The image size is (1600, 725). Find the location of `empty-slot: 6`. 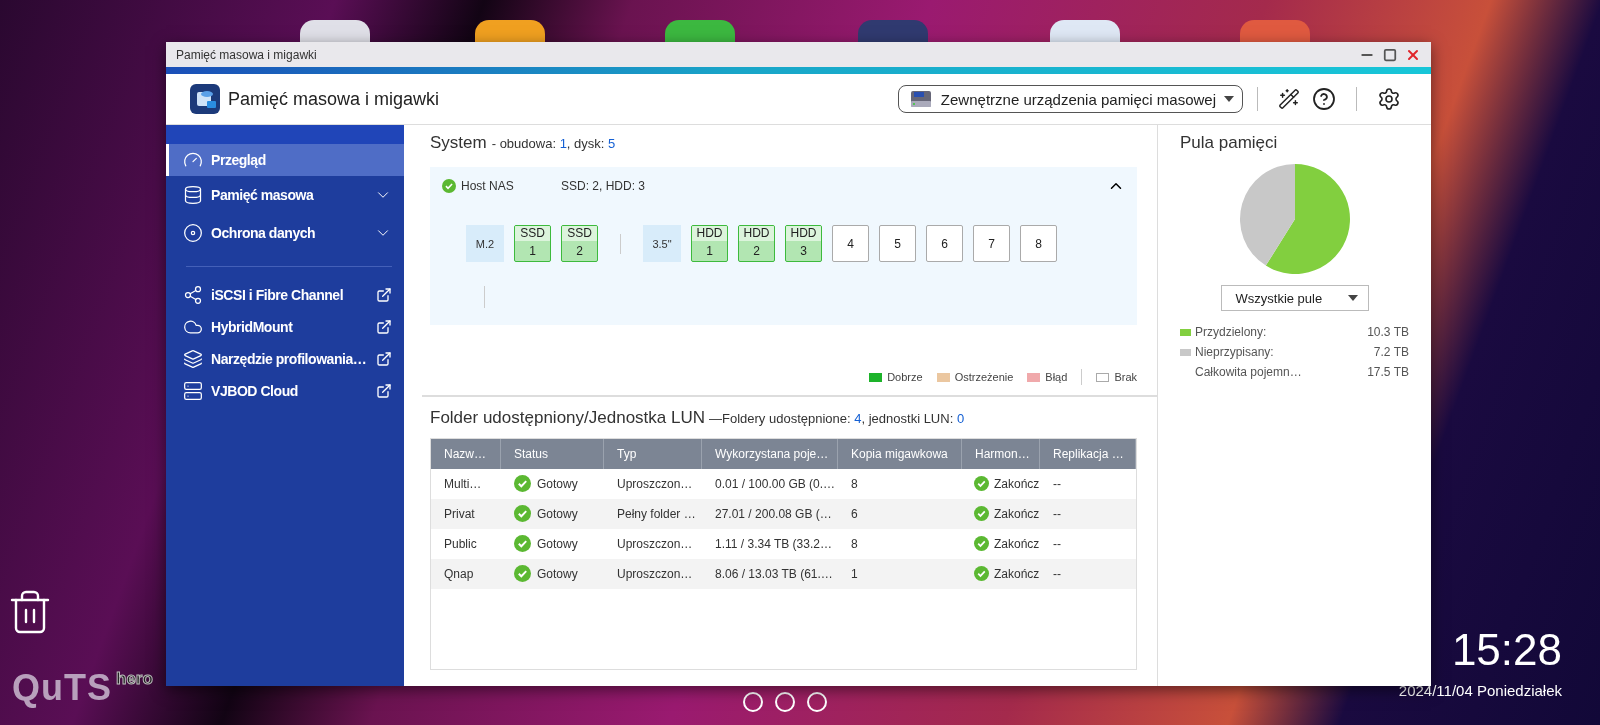

empty-slot: 6 is located at coordinates (944, 243).